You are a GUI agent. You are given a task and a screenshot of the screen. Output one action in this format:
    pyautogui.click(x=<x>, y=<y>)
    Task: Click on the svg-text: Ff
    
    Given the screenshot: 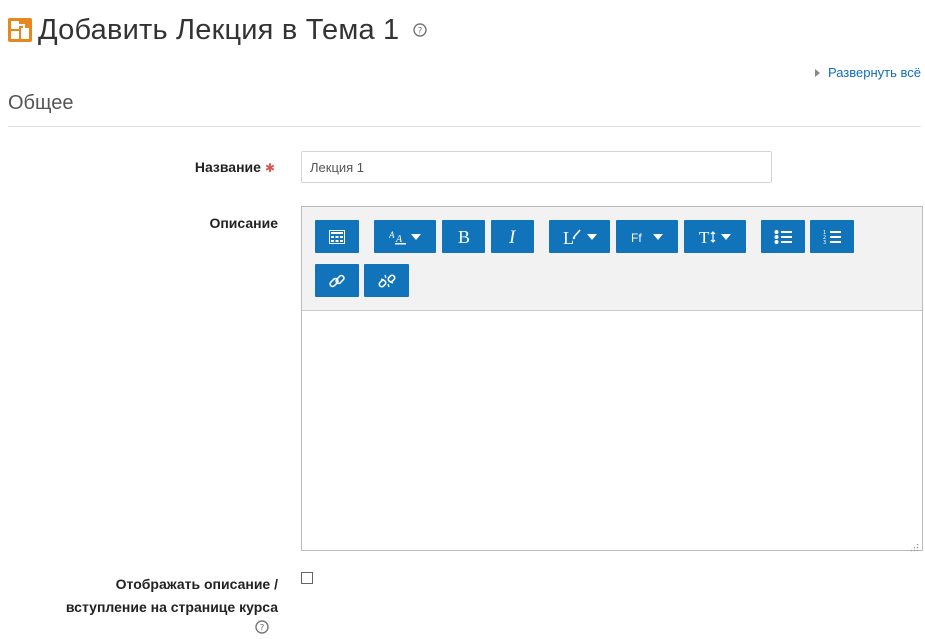 What is the action you would take?
    pyautogui.click(x=636, y=237)
    